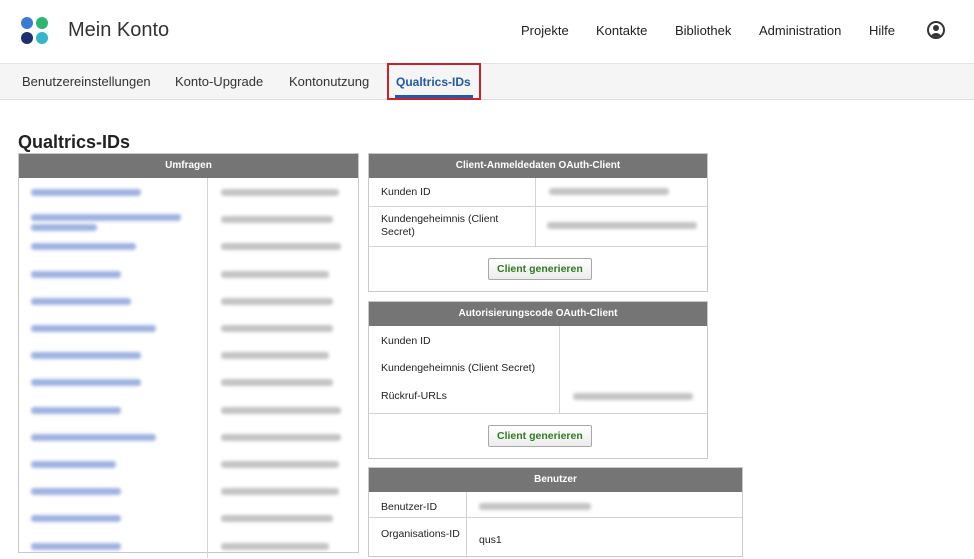 This screenshot has height=559, width=974. I want to click on callback-urls-value, so click(633, 396).